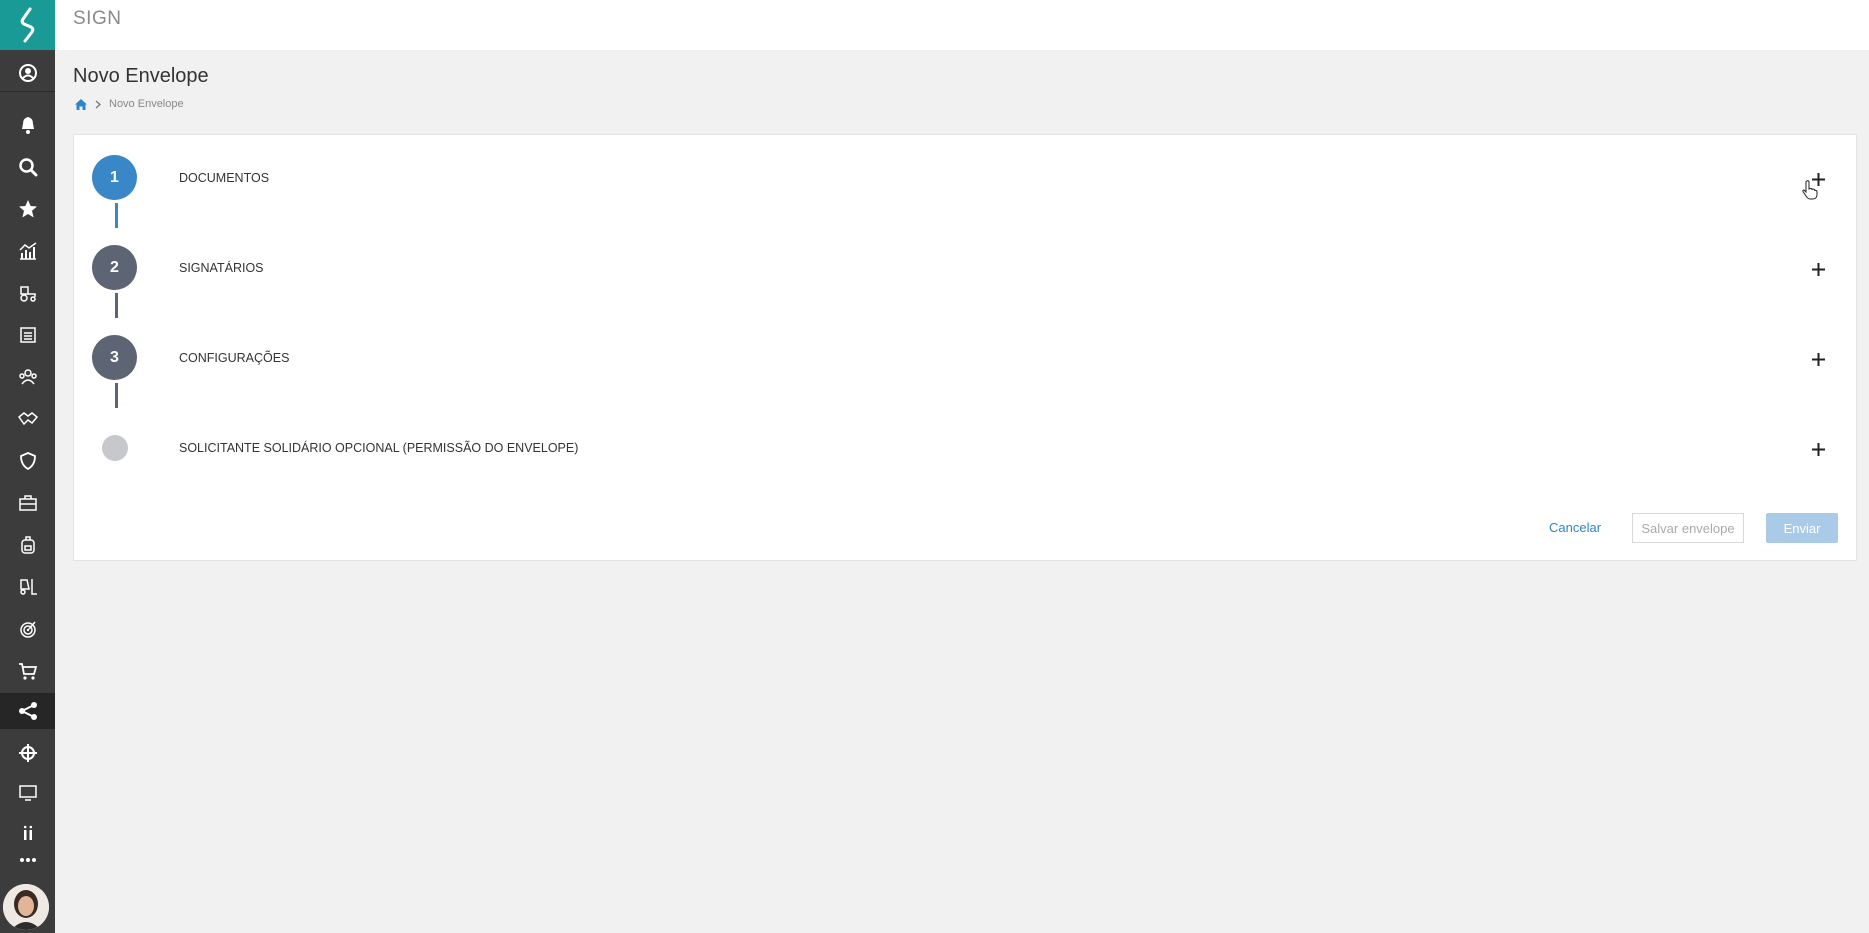 This screenshot has height=933, width=1869. Describe the element at coordinates (234, 358) in the screenshot. I see `step-configuracoes-label: CONFIGURAÇÕES` at that location.